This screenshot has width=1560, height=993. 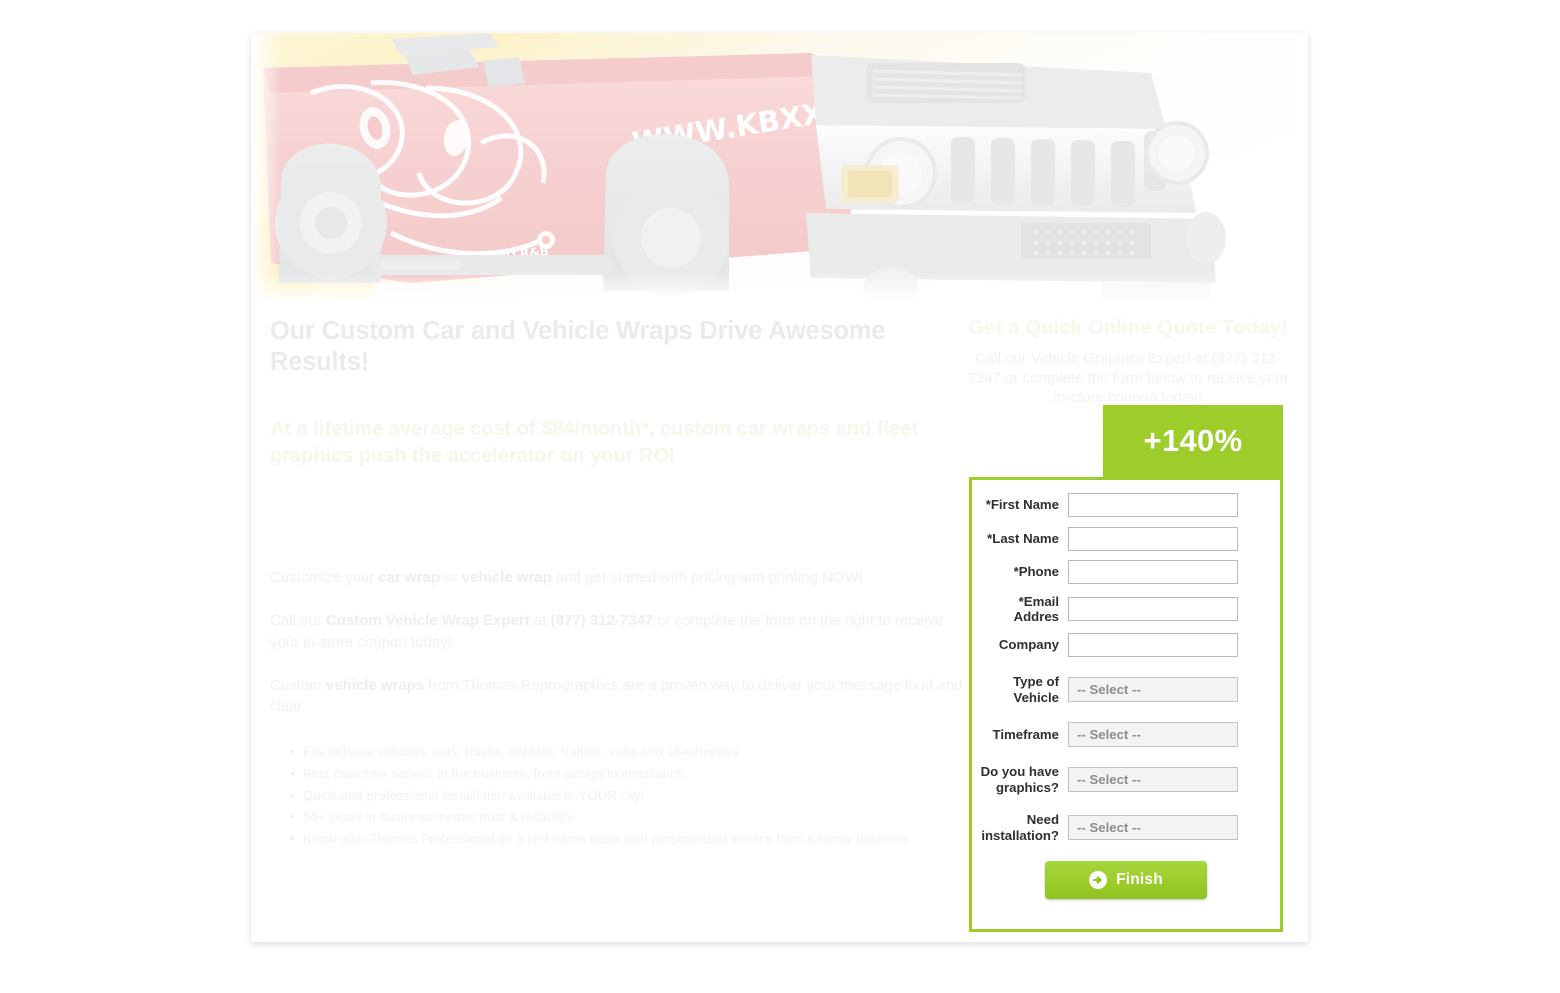 What do you see at coordinates (1022, 505) in the screenshot?
I see `first-name-label: *First Name` at bounding box center [1022, 505].